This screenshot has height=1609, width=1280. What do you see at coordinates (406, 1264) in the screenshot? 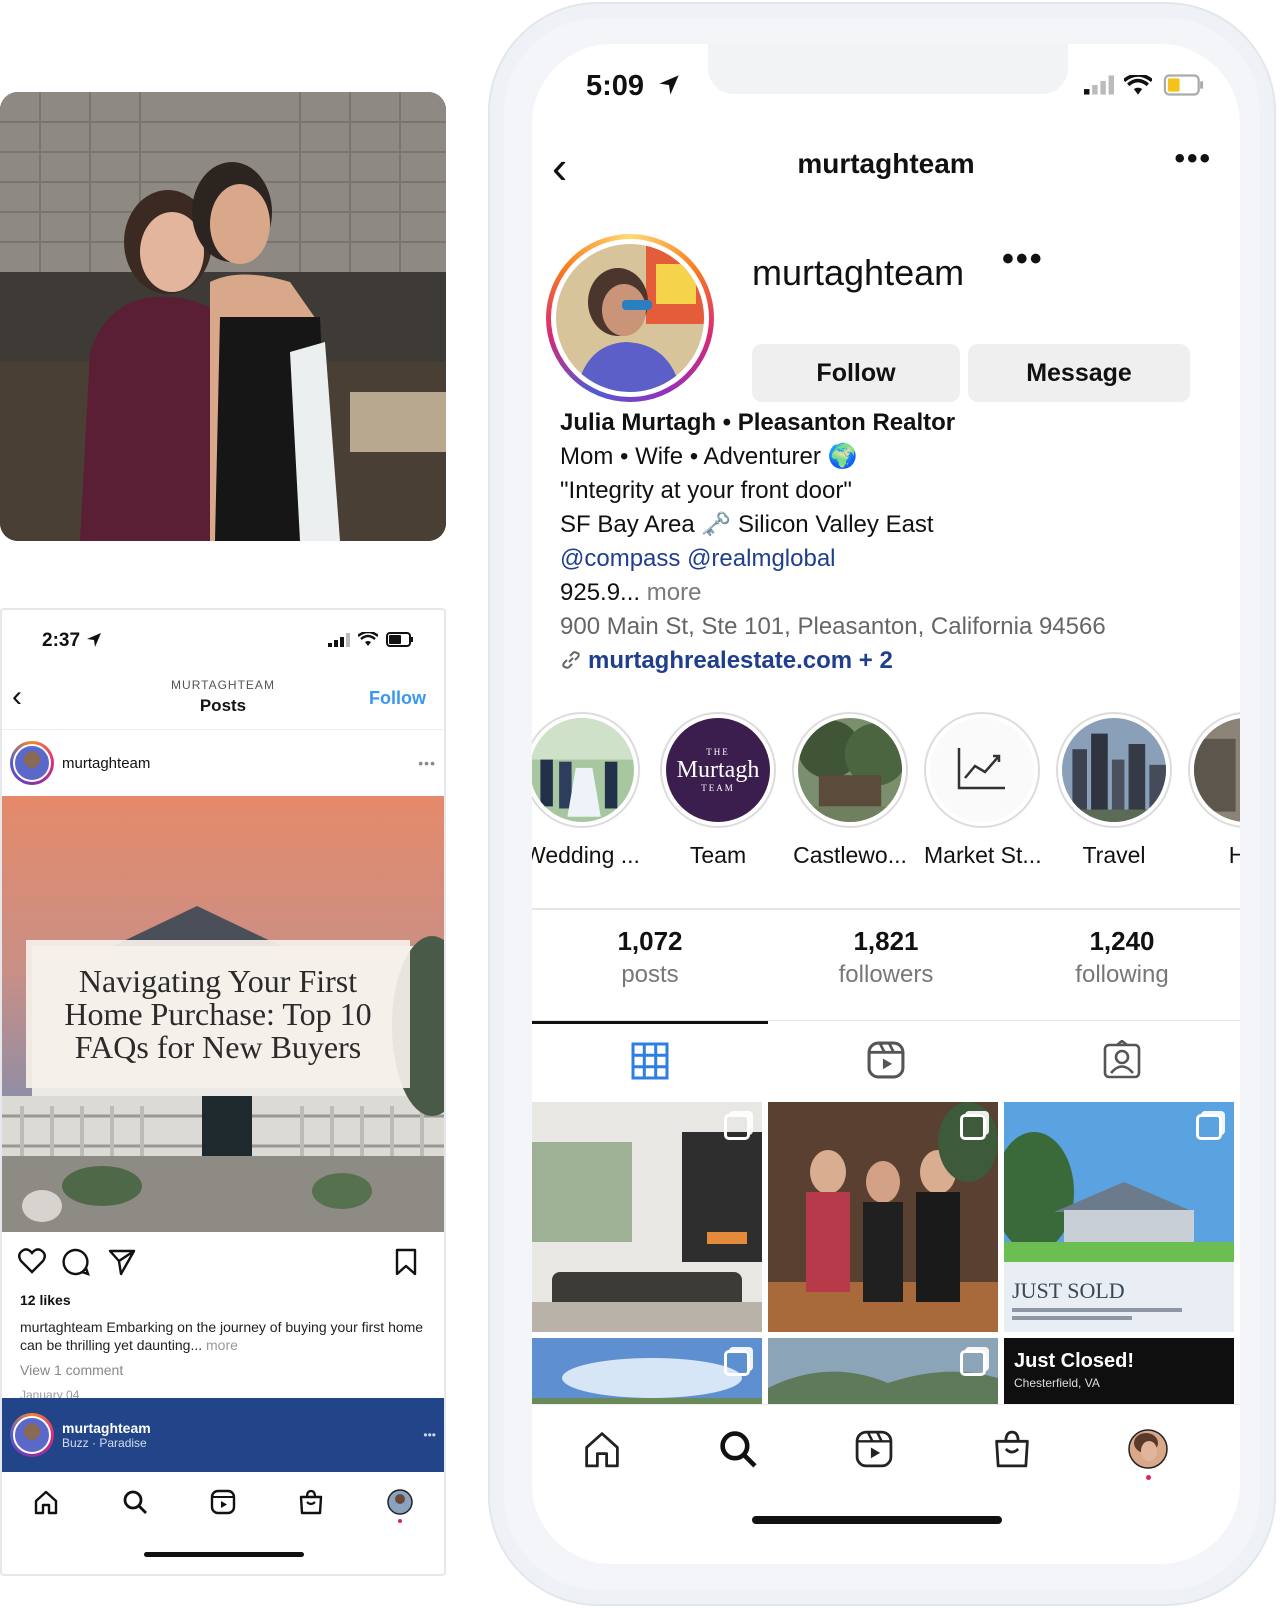
I see `bookmark-icon` at bounding box center [406, 1264].